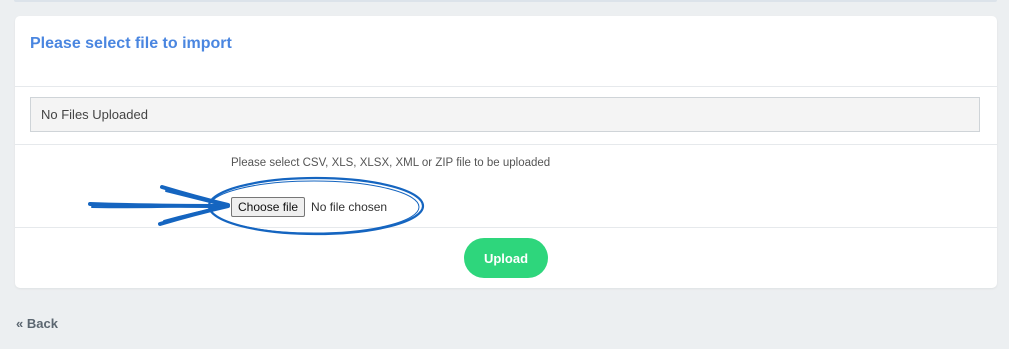 This screenshot has width=1009, height=349. What do you see at coordinates (349, 207) in the screenshot?
I see `no-file-chosen-text: No file chosen` at bounding box center [349, 207].